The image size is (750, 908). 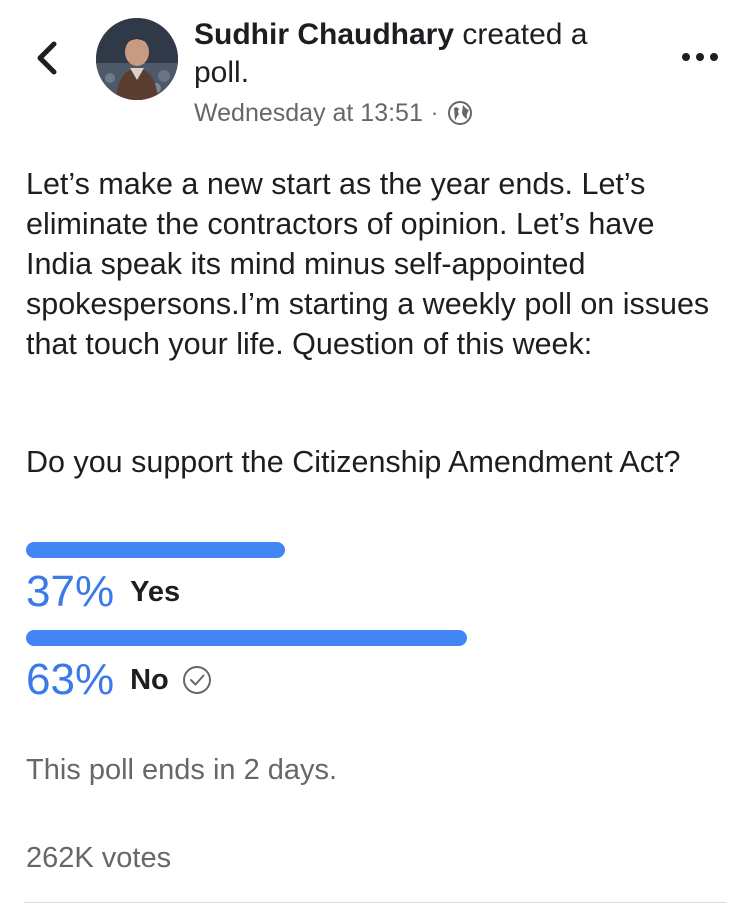 What do you see at coordinates (149, 679) in the screenshot?
I see `poll-option-label: No` at bounding box center [149, 679].